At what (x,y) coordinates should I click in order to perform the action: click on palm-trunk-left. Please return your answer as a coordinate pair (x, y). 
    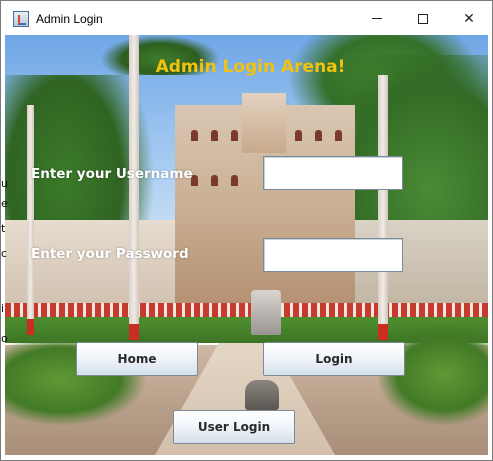
    Looking at the image, I should click on (134, 187).